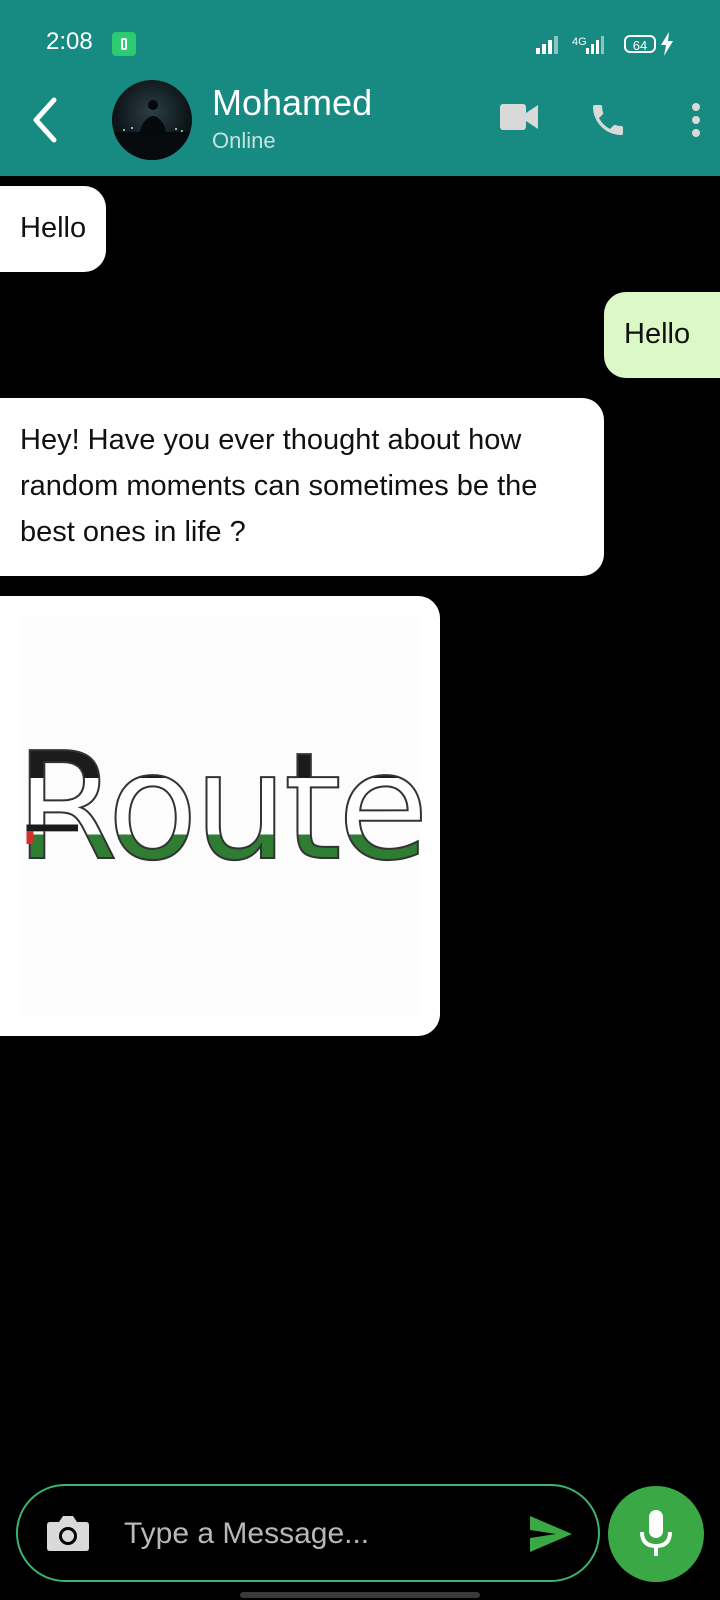 This screenshot has width=720, height=1600. What do you see at coordinates (68, 1533) in the screenshot?
I see `camera-icon` at bounding box center [68, 1533].